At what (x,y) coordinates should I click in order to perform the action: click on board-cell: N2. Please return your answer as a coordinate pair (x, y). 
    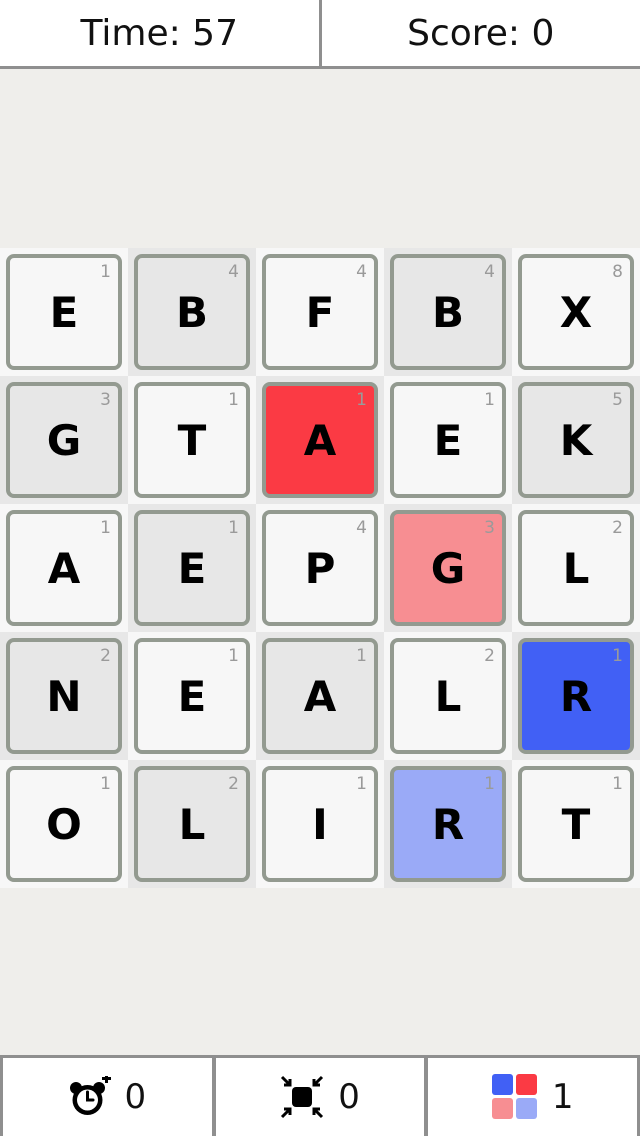
    Looking at the image, I should click on (64, 696).